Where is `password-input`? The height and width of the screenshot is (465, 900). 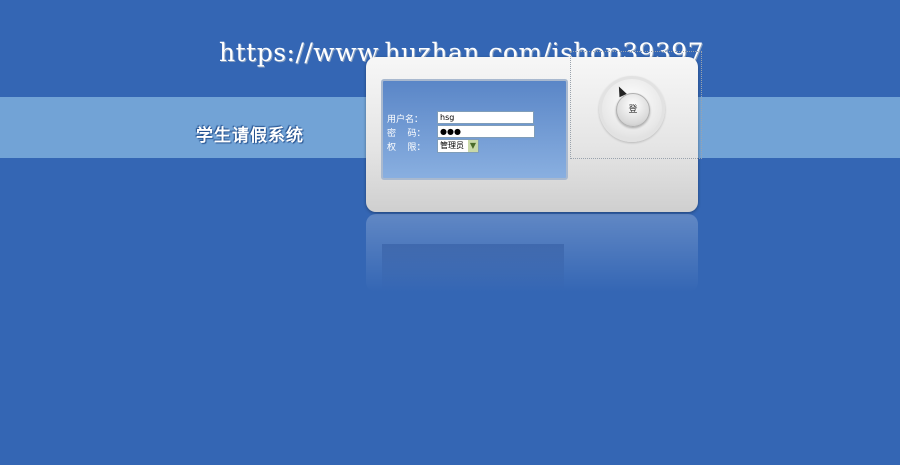
password-input is located at coordinates (486, 131).